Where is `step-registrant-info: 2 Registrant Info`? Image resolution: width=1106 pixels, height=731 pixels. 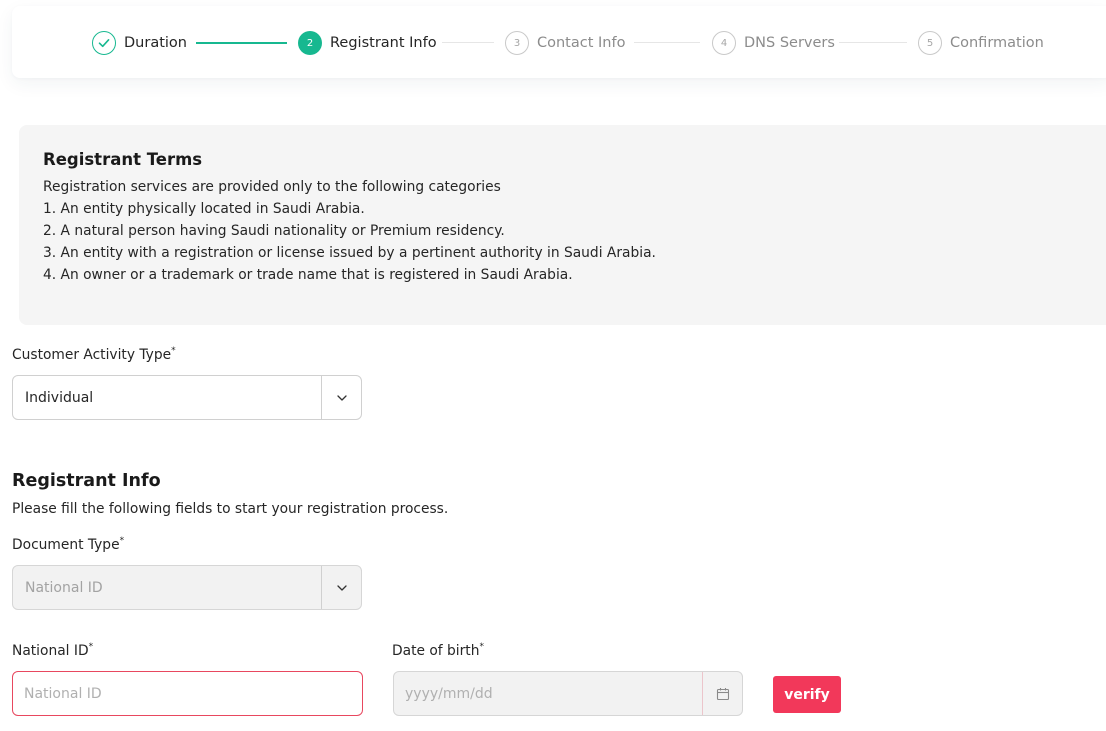
step-registrant-info: 2 Registrant Info is located at coordinates (367, 43).